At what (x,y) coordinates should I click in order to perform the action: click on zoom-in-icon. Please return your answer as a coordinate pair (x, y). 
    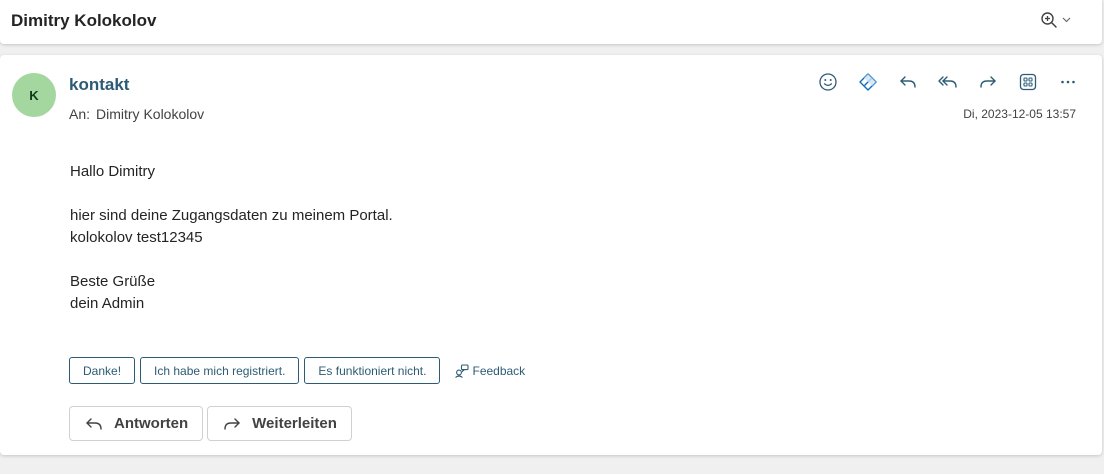
    Looking at the image, I should click on (1049, 20).